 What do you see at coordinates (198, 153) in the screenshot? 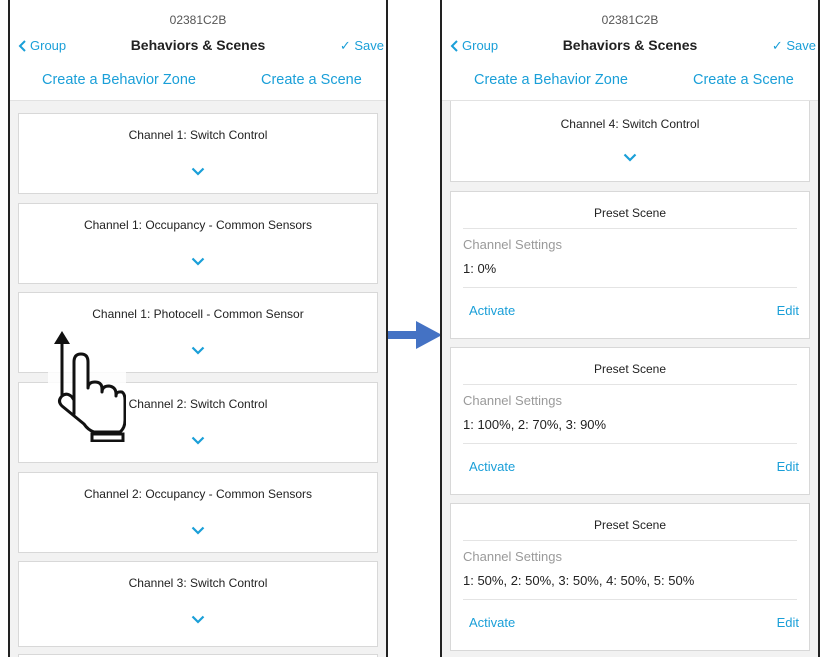
I see `behavior-card: Channel 1: Switch Control` at bounding box center [198, 153].